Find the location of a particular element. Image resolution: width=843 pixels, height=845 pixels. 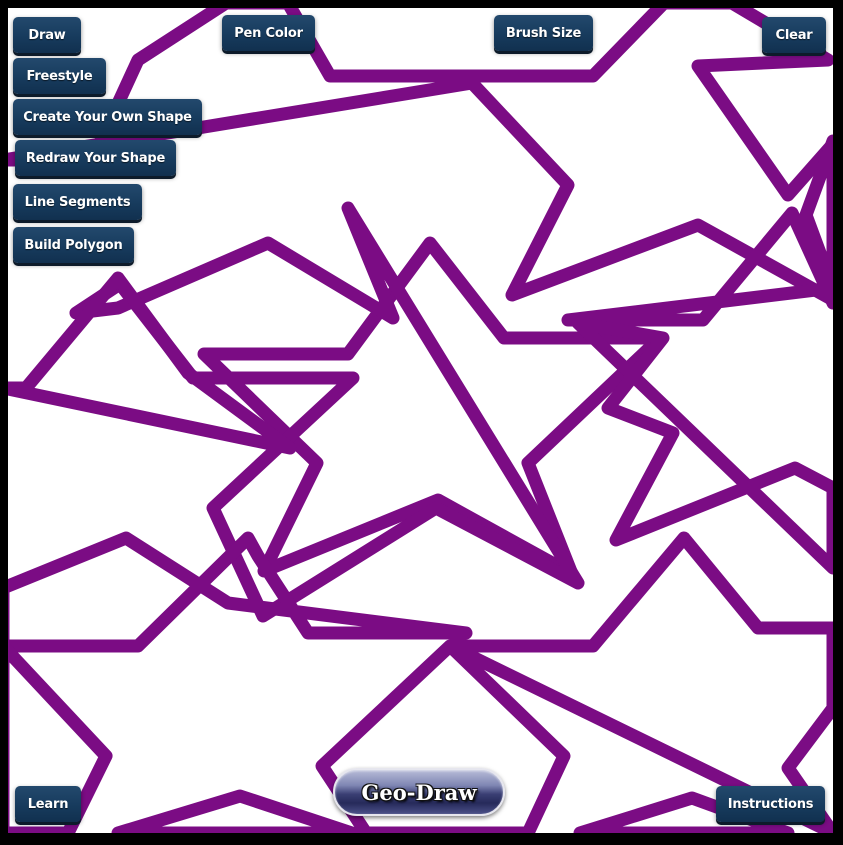

create-your-own-shape-button: Create Your Own Shape is located at coordinates (107, 117).